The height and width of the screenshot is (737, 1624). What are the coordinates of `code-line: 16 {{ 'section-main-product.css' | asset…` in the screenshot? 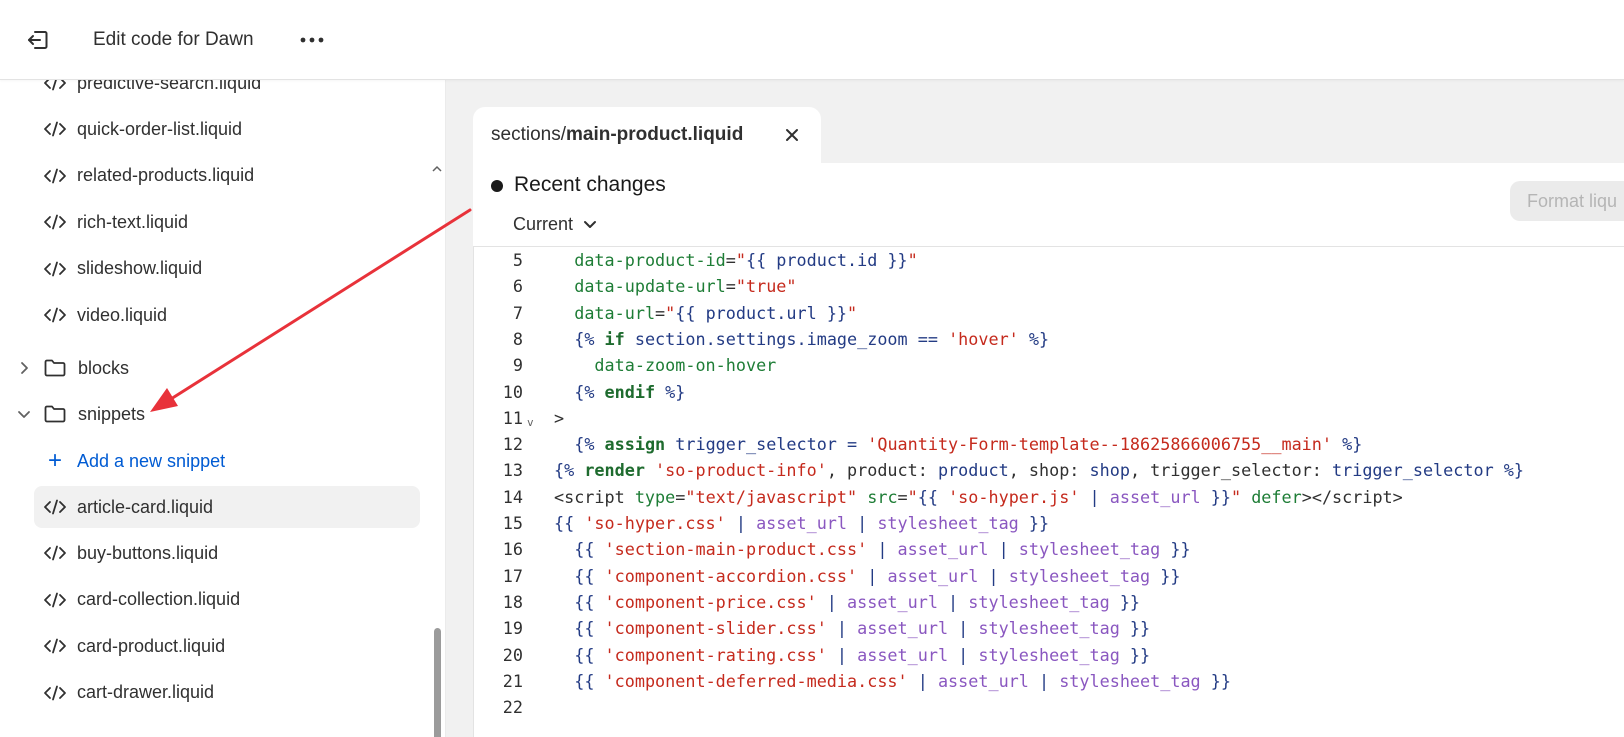 It's located at (1048, 549).